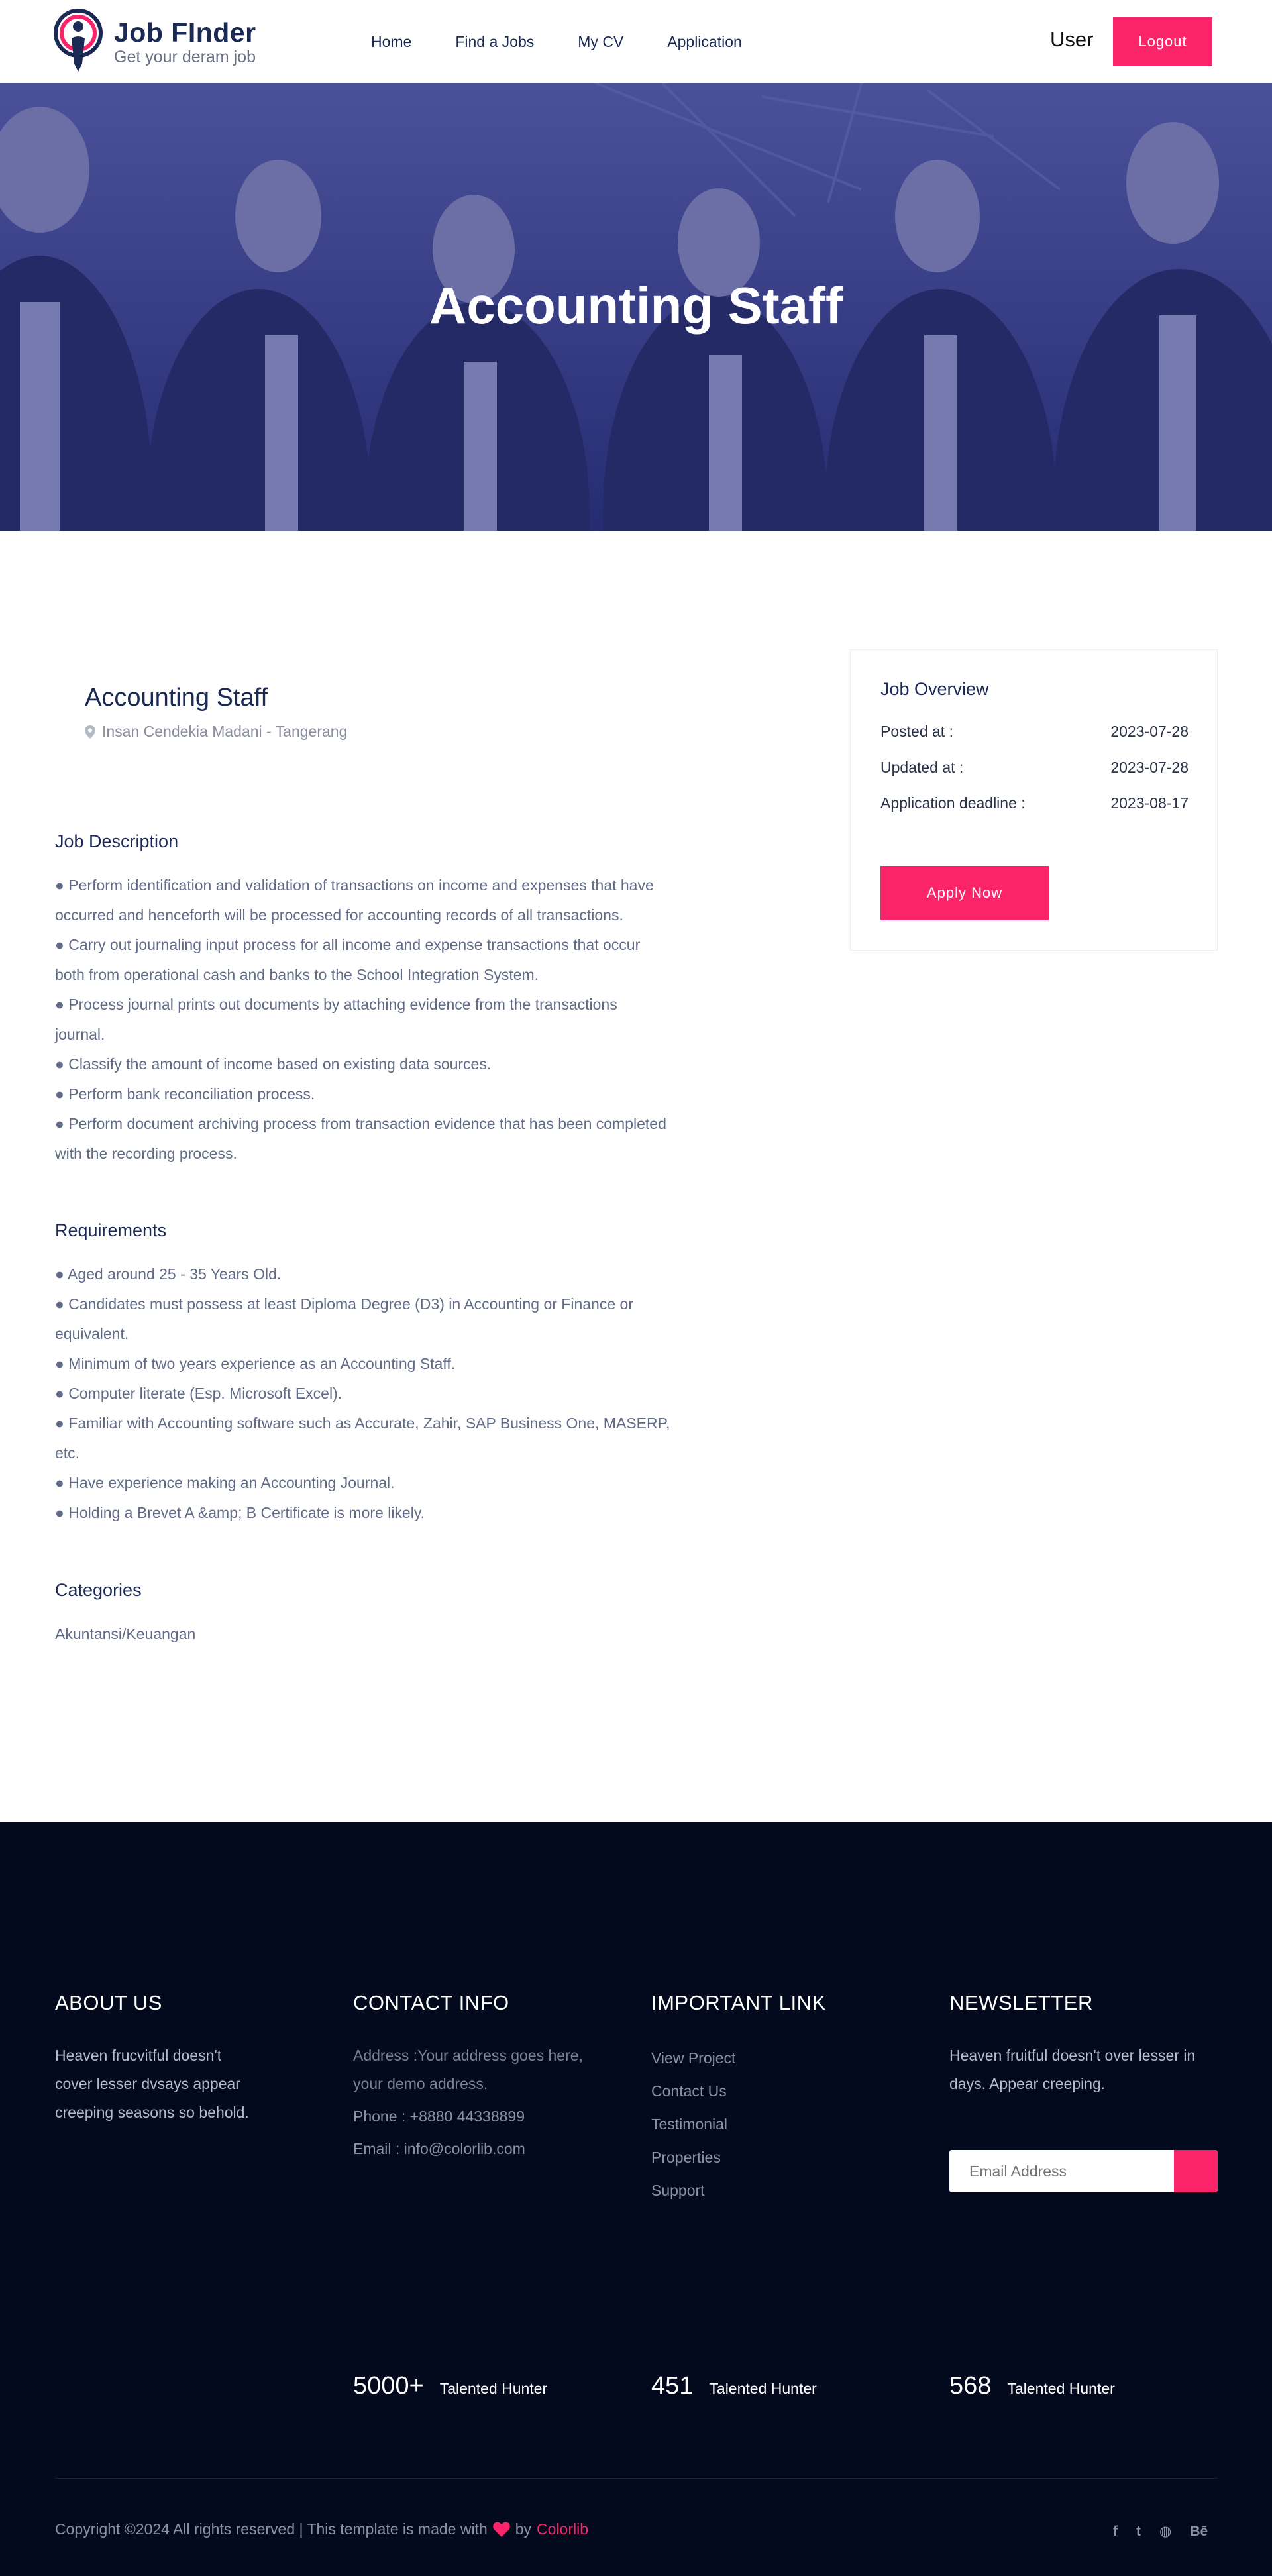 Image resolution: width=1272 pixels, height=2576 pixels. Describe the element at coordinates (965, 893) in the screenshot. I see `apply-now-button: Apply Now` at that location.